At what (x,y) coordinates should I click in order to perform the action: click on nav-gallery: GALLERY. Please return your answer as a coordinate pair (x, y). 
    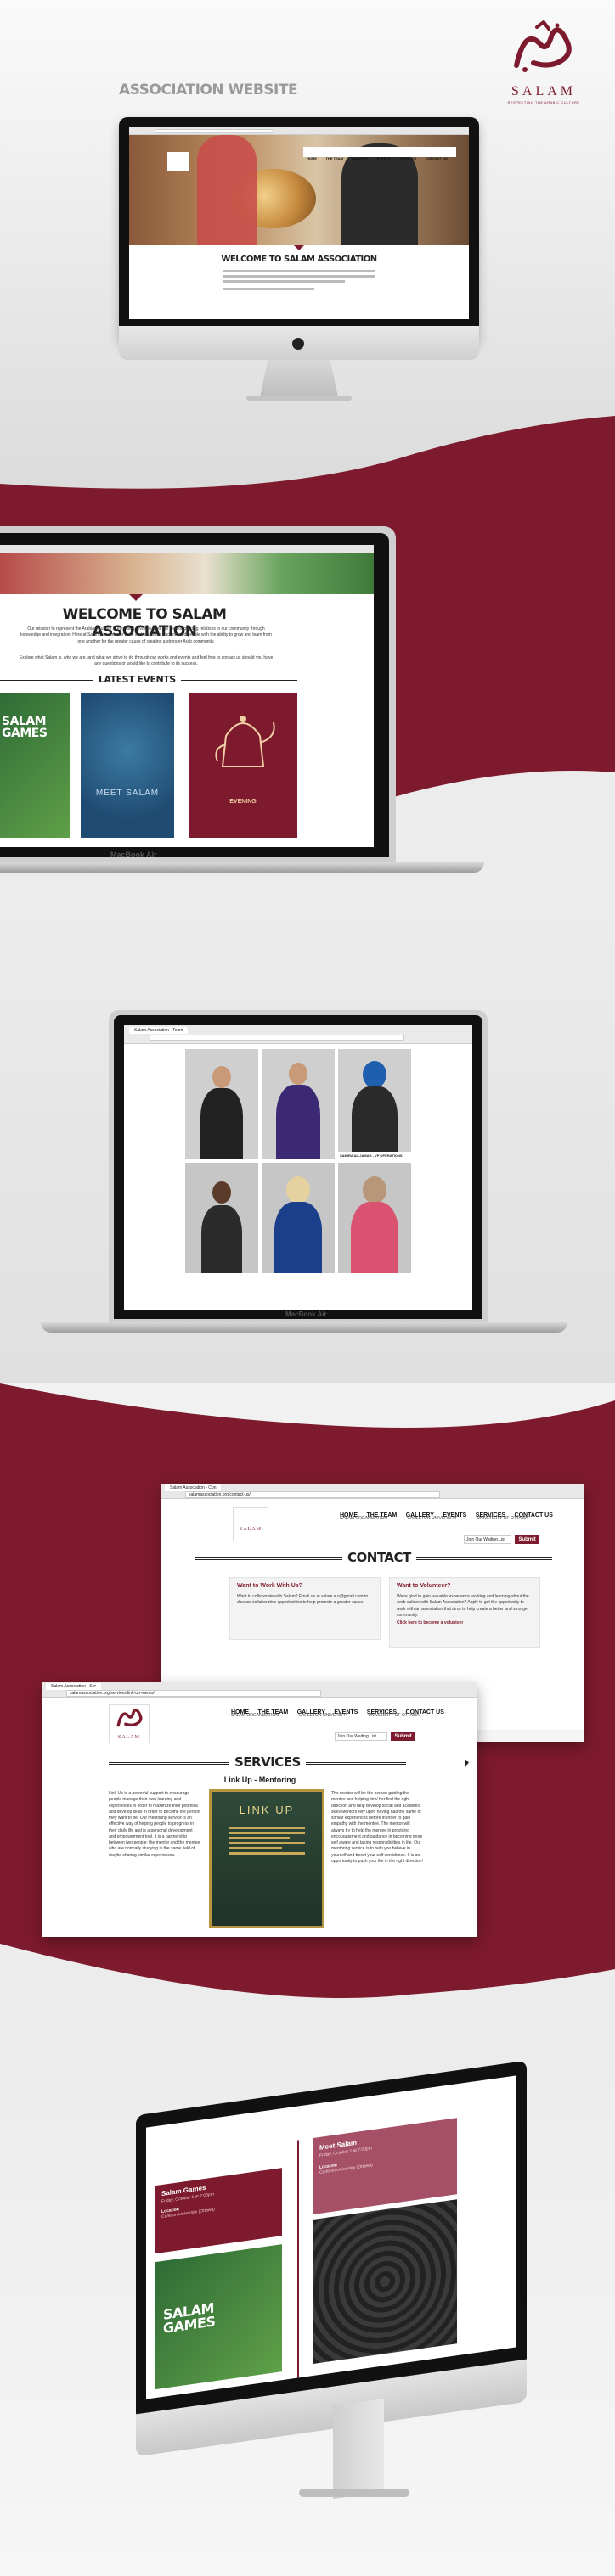
    Looking at the image, I should click on (360, 158).